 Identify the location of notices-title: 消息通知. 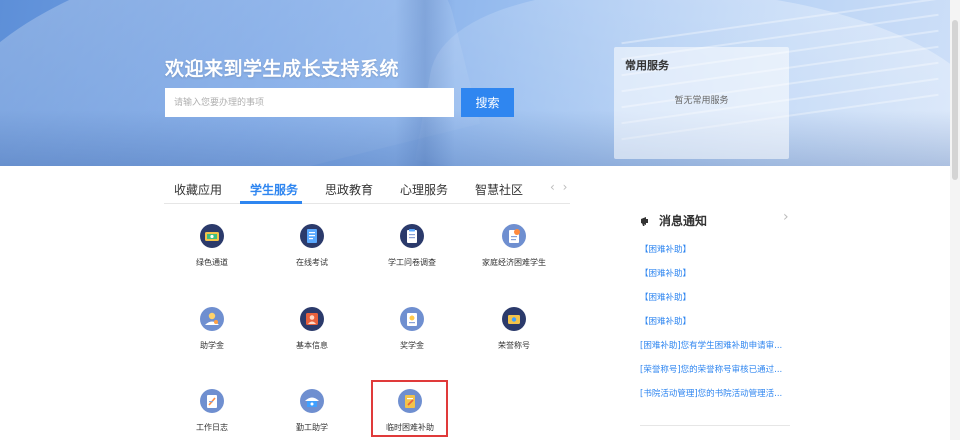
(683, 221).